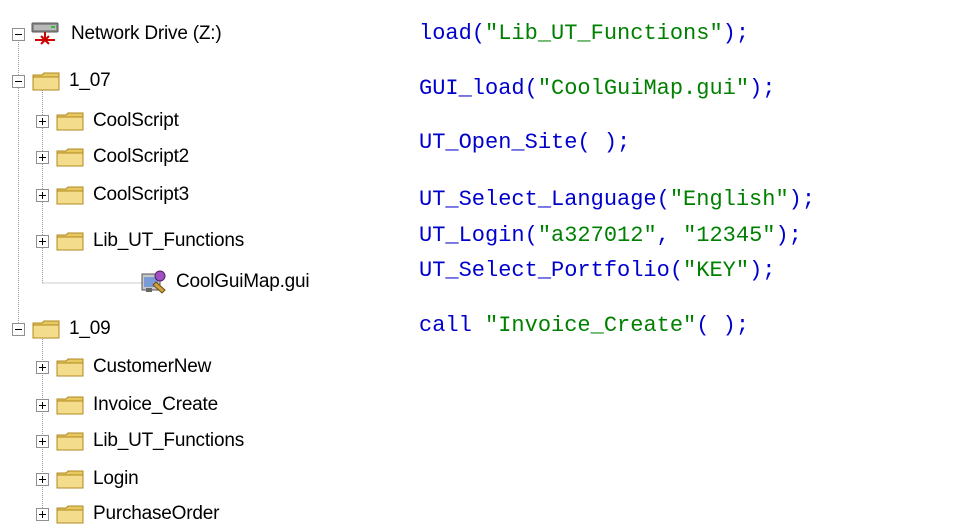 Image resolution: width=954 pixels, height=531 pixels. I want to click on string-literal: "Invoice_Create", so click(591, 325).